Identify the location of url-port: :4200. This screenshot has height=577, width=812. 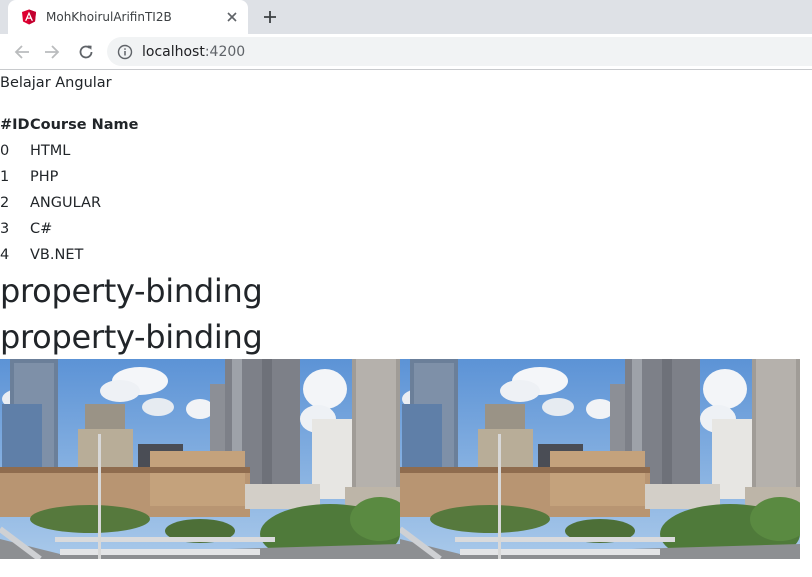
(225, 51).